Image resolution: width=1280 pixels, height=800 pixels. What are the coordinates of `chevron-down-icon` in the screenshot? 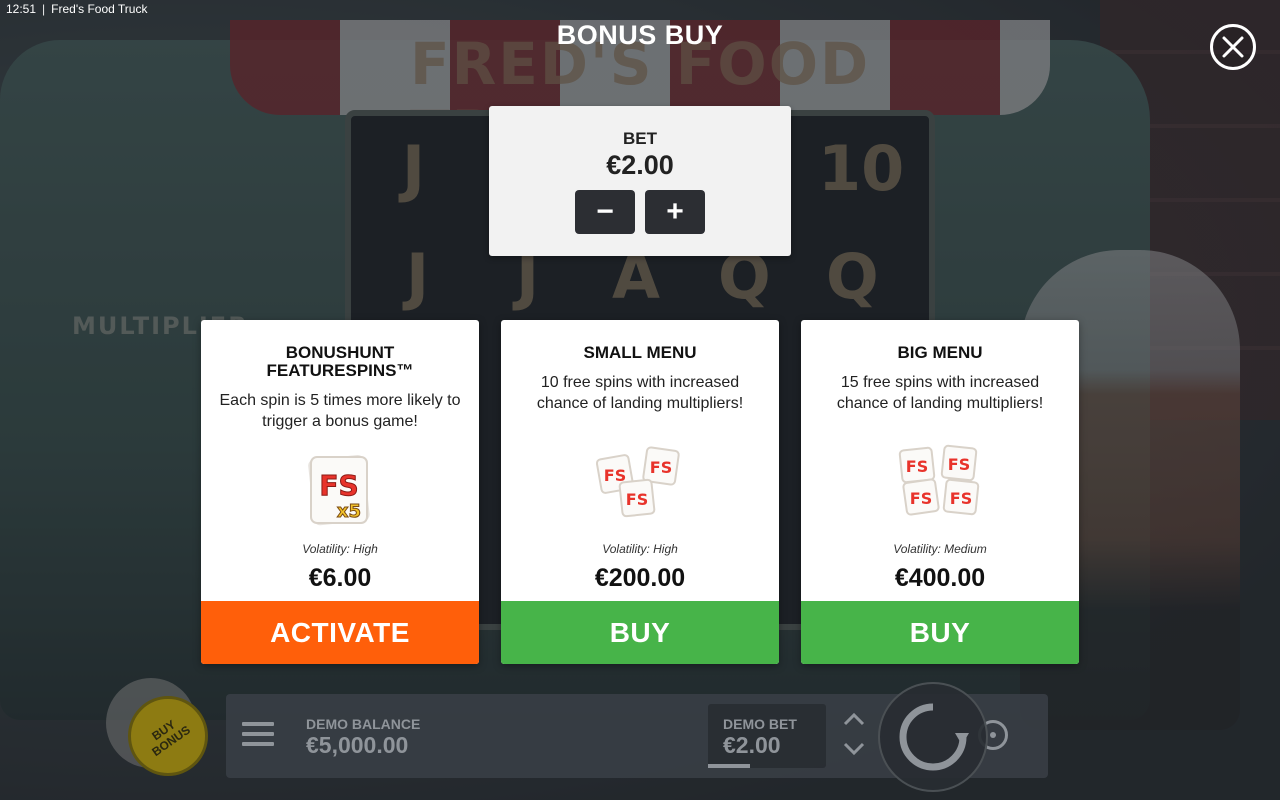 It's located at (854, 749).